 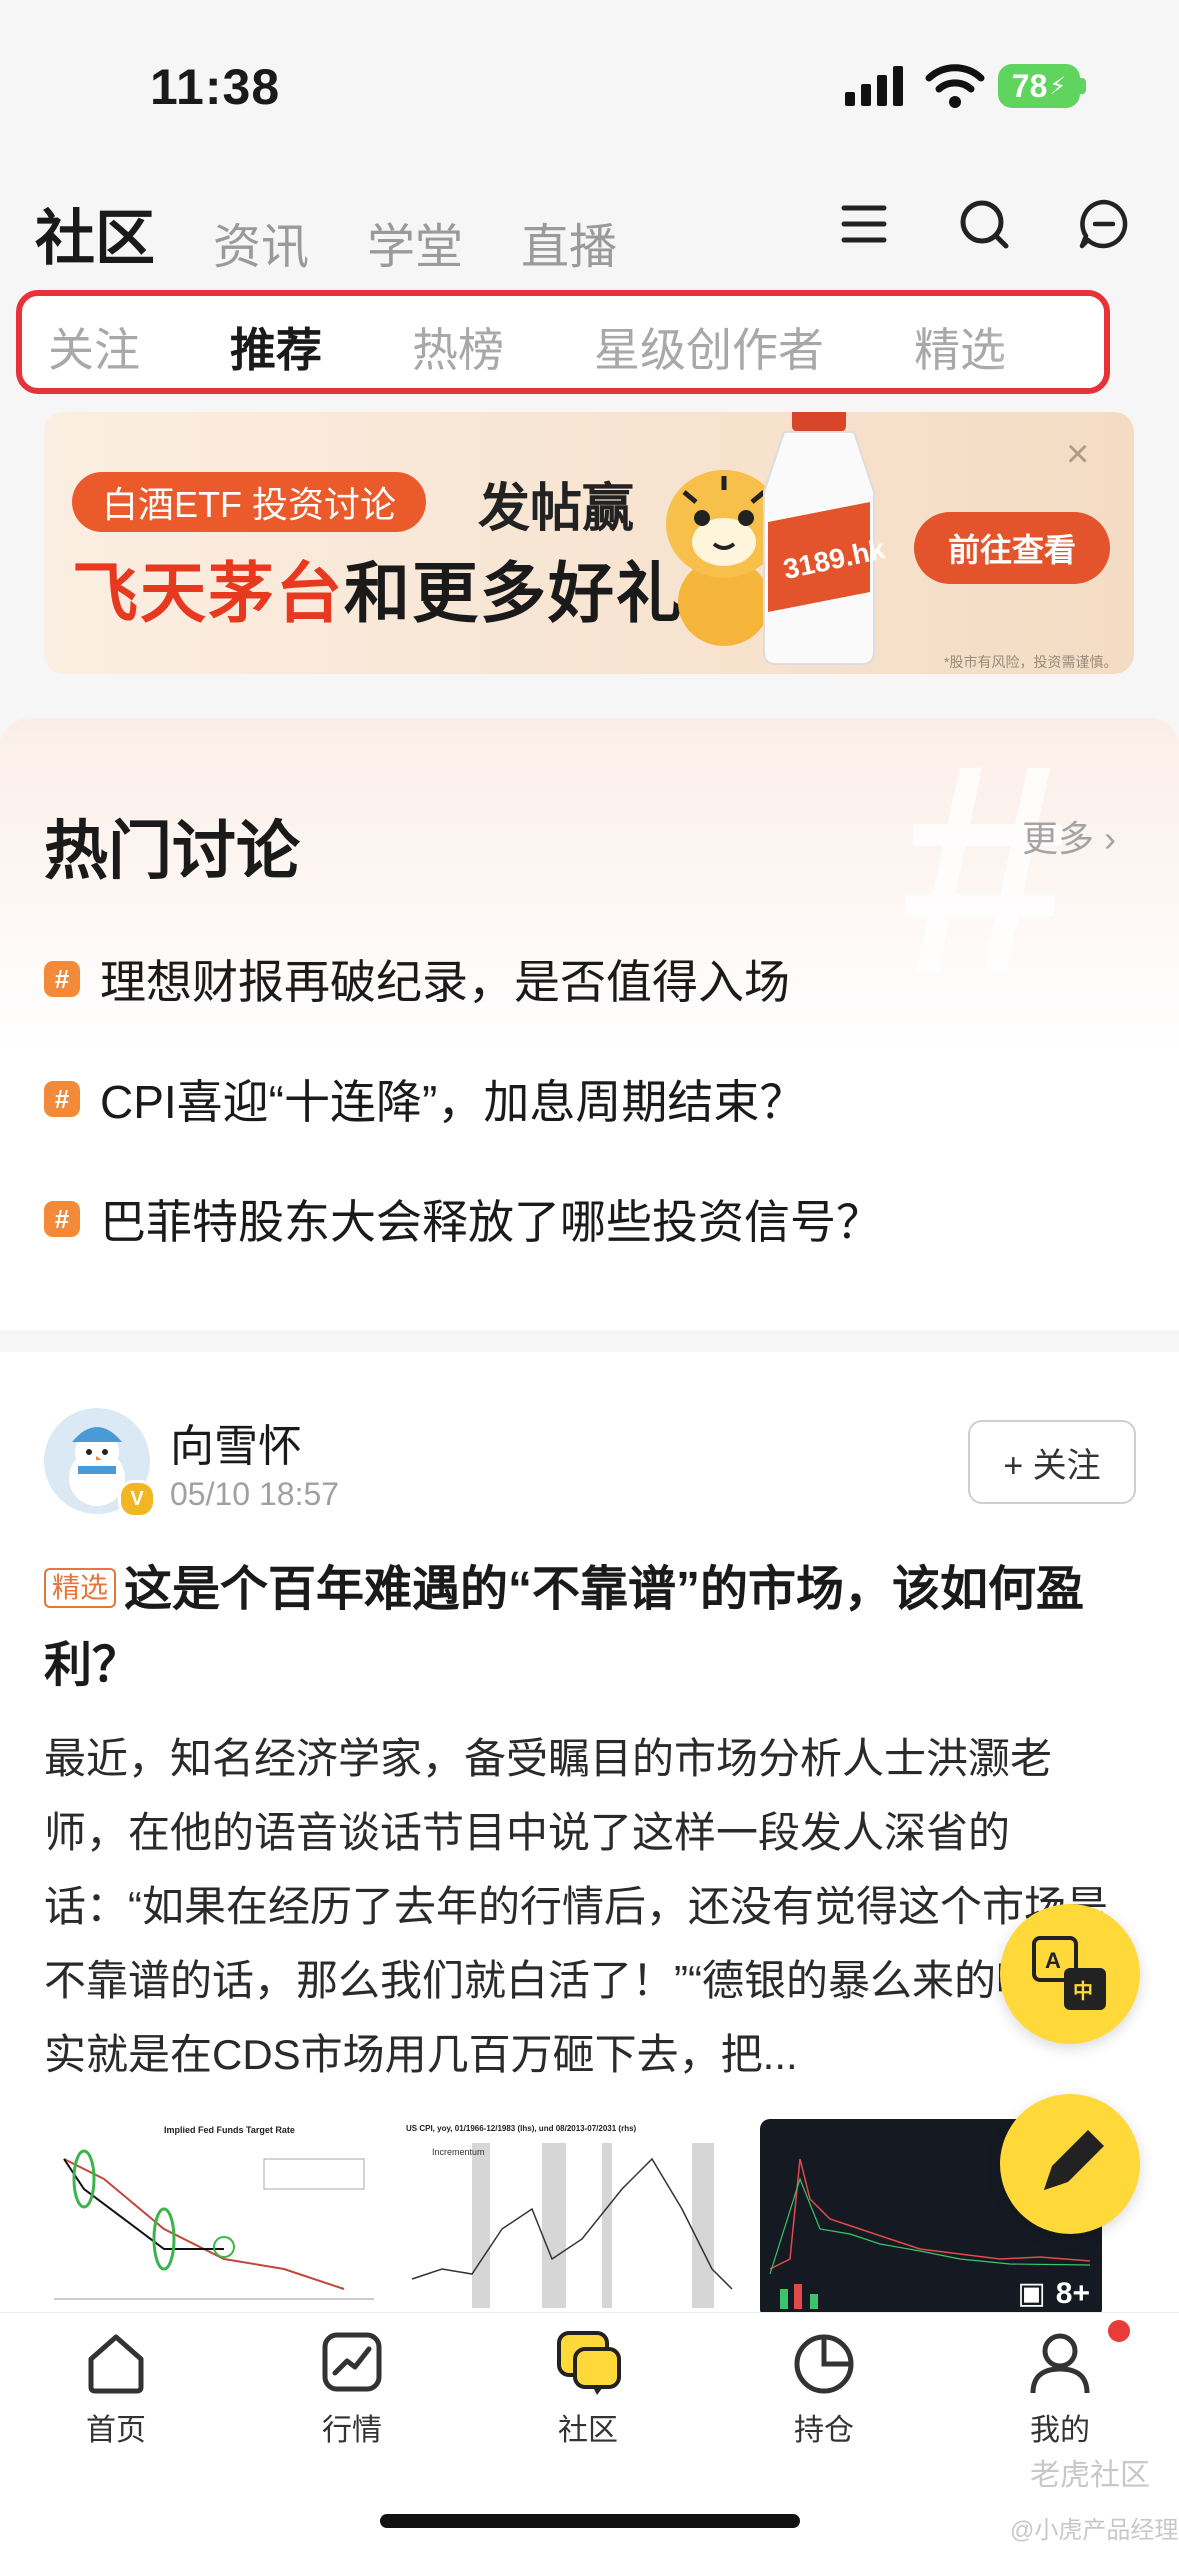 What do you see at coordinates (569, 242) in the screenshot?
I see `tab-live: 直播` at bounding box center [569, 242].